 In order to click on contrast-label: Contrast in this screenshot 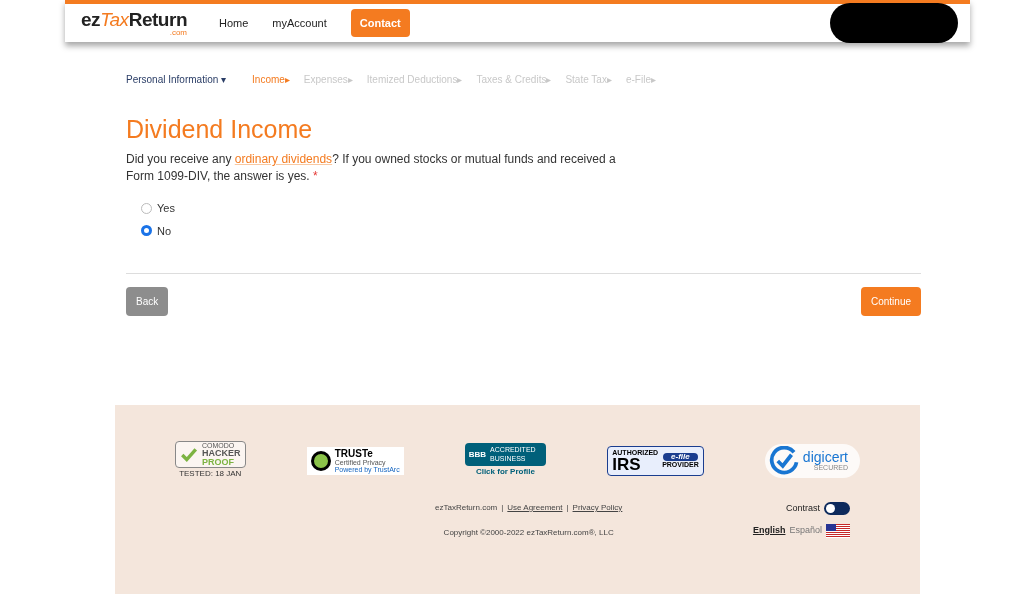, I will do `click(803, 508)`.